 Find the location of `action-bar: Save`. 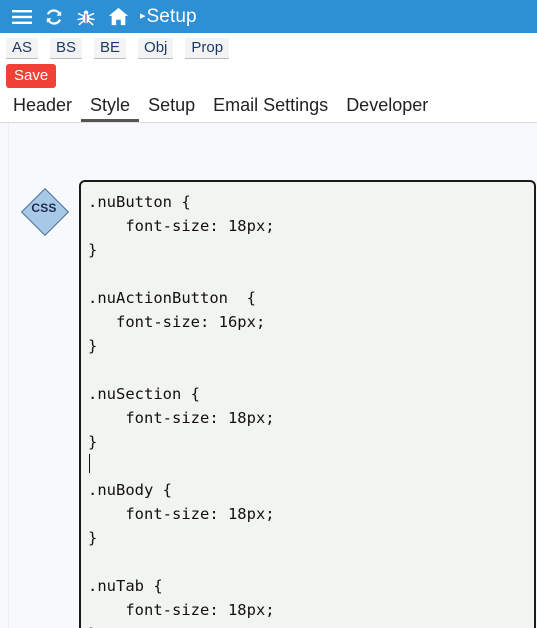

action-bar: Save is located at coordinates (268, 76).